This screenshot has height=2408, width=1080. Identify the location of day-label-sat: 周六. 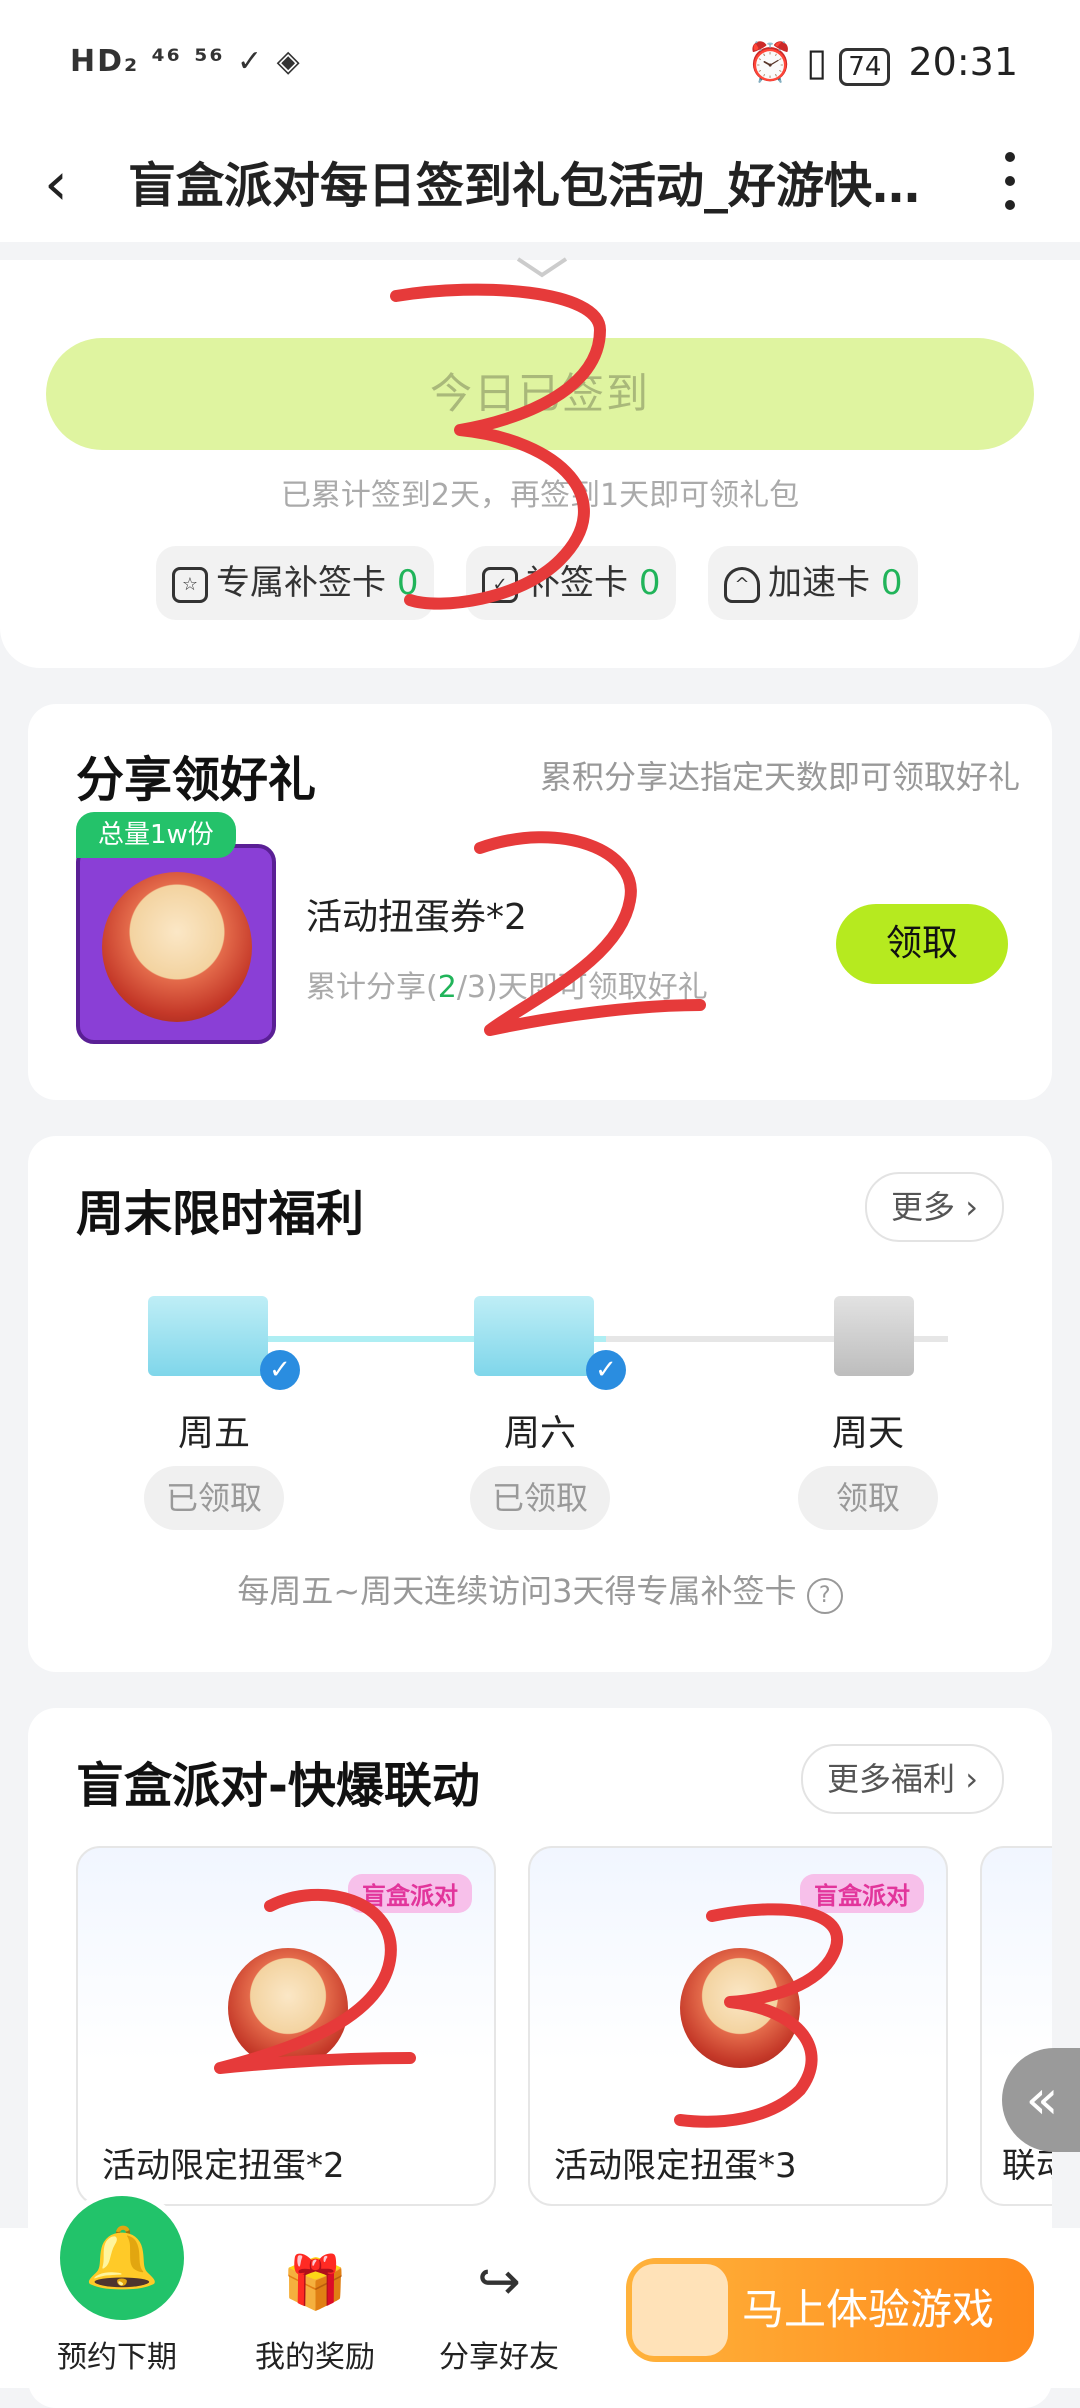
(539, 1433).